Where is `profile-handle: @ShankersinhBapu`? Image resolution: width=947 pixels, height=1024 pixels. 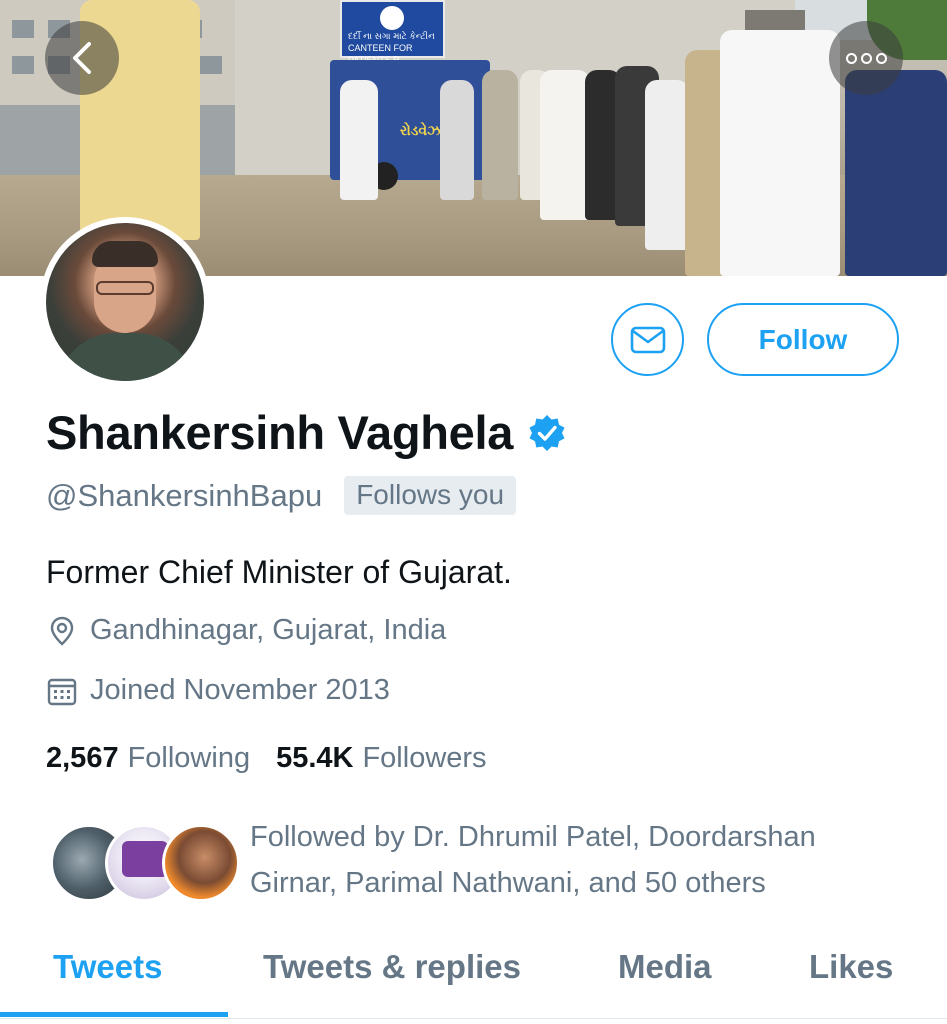 profile-handle: @ShankersinhBapu is located at coordinates (184, 495).